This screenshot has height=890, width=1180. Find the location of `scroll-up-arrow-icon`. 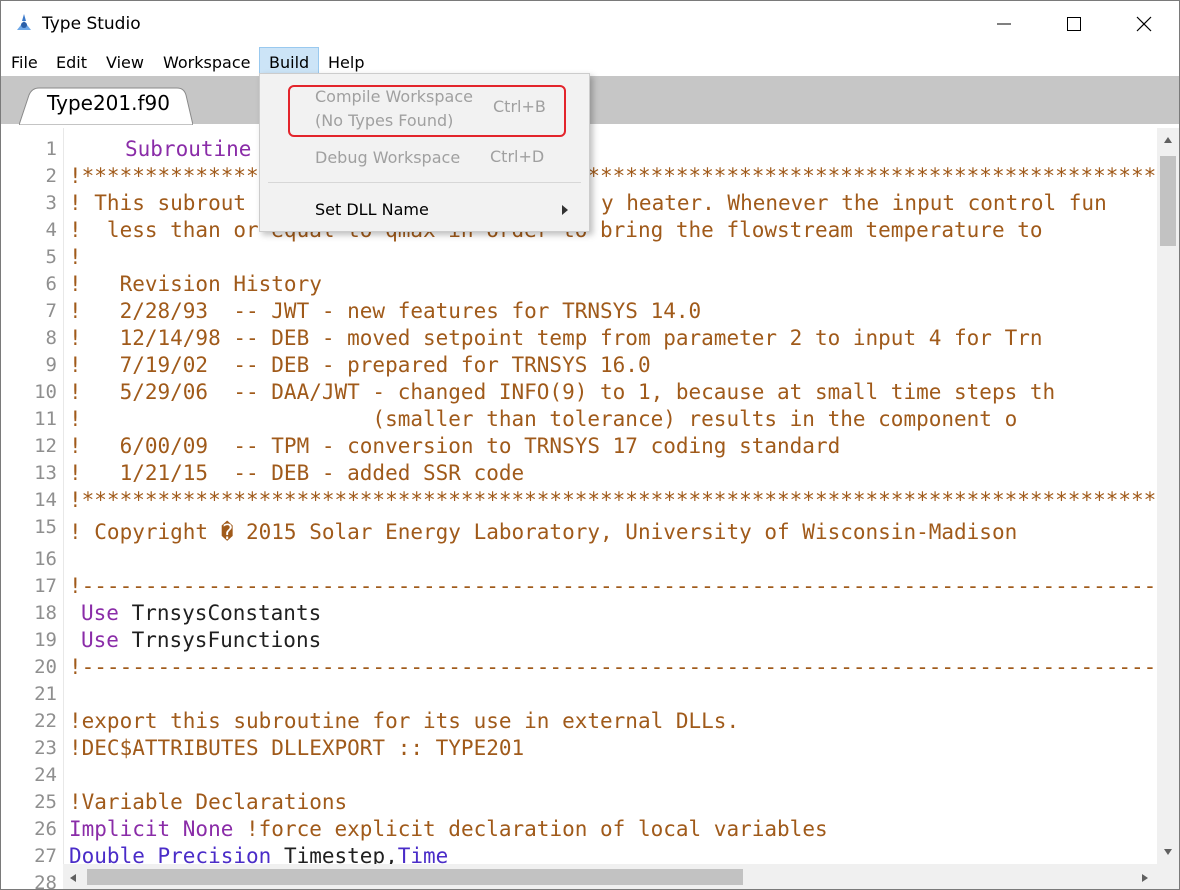

scroll-up-arrow-icon is located at coordinates (1168, 140).